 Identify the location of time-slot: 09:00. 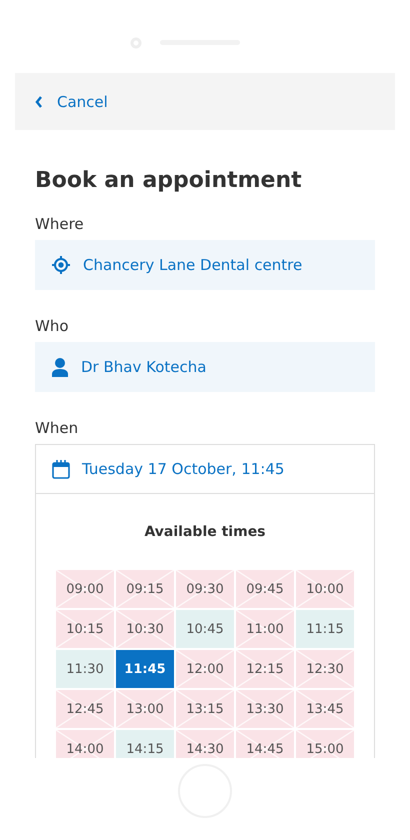
(85, 589).